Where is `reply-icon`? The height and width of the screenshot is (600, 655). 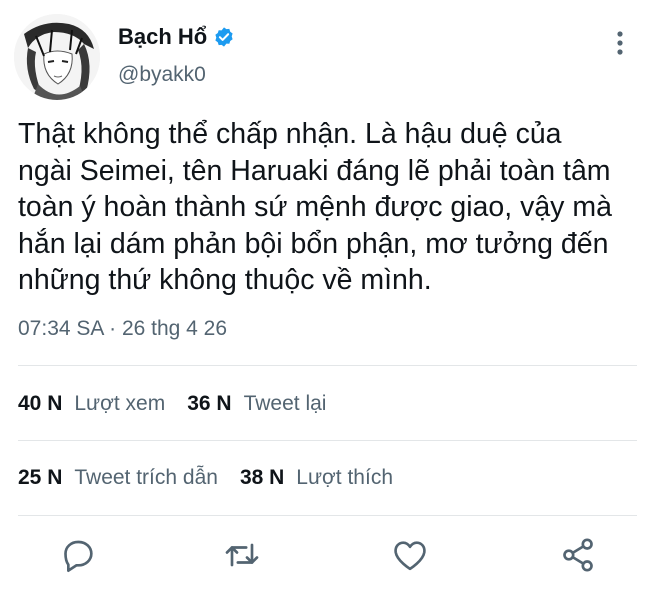
reply-icon is located at coordinates (78, 556).